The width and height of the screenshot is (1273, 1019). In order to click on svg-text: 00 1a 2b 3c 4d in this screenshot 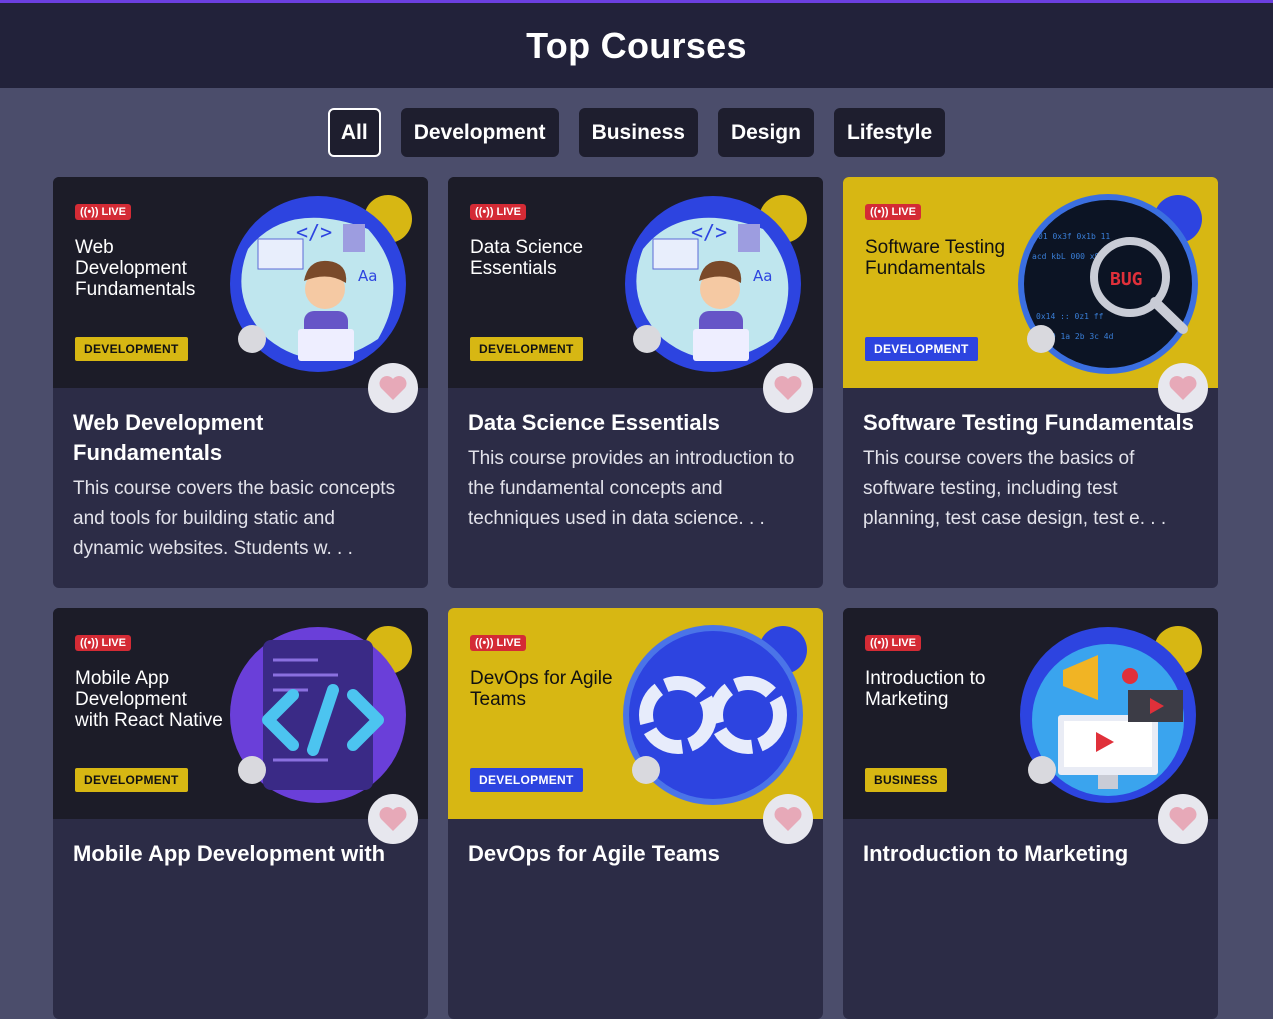, I will do `click(1080, 336)`.